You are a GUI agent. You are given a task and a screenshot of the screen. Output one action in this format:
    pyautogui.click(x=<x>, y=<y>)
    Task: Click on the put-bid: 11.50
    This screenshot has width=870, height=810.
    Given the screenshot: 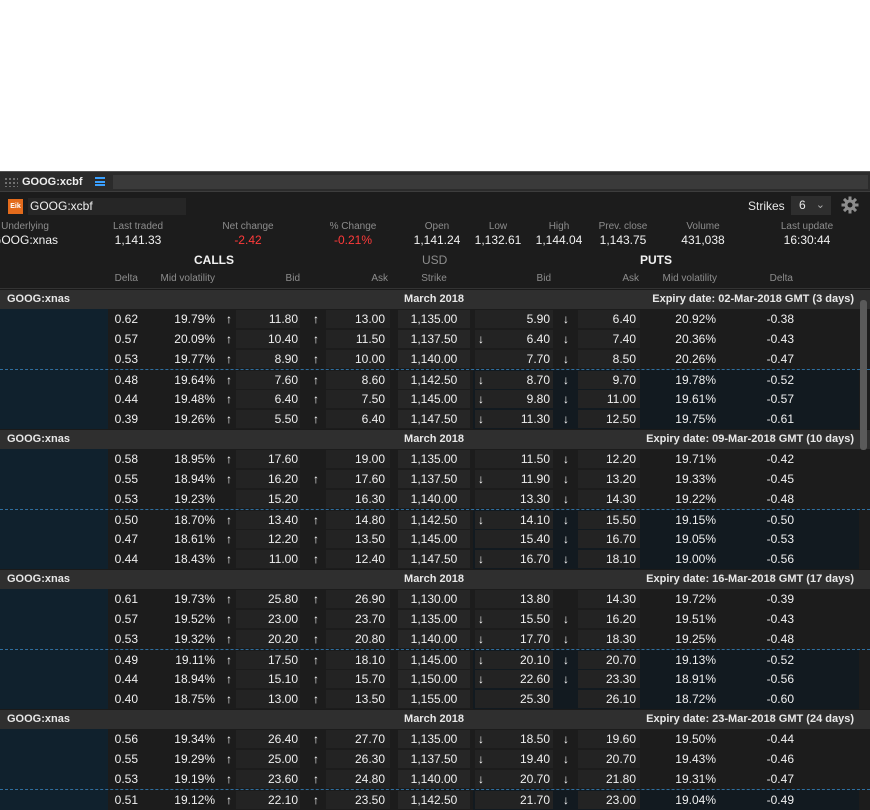 What is the action you would take?
    pyautogui.click(x=525, y=459)
    